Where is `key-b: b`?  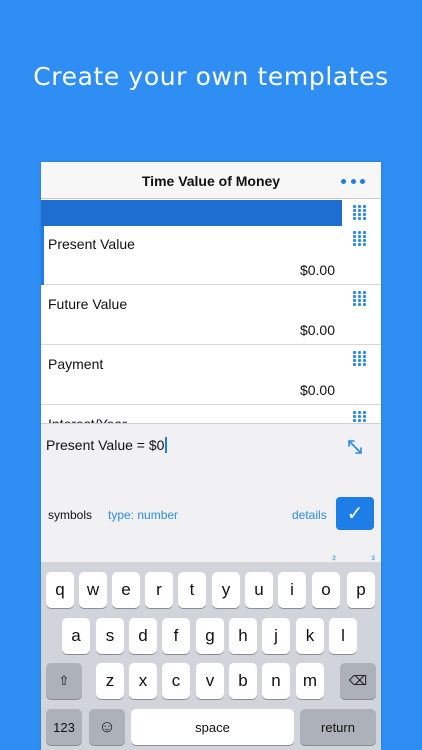 key-b: b is located at coordinates (243, 681).